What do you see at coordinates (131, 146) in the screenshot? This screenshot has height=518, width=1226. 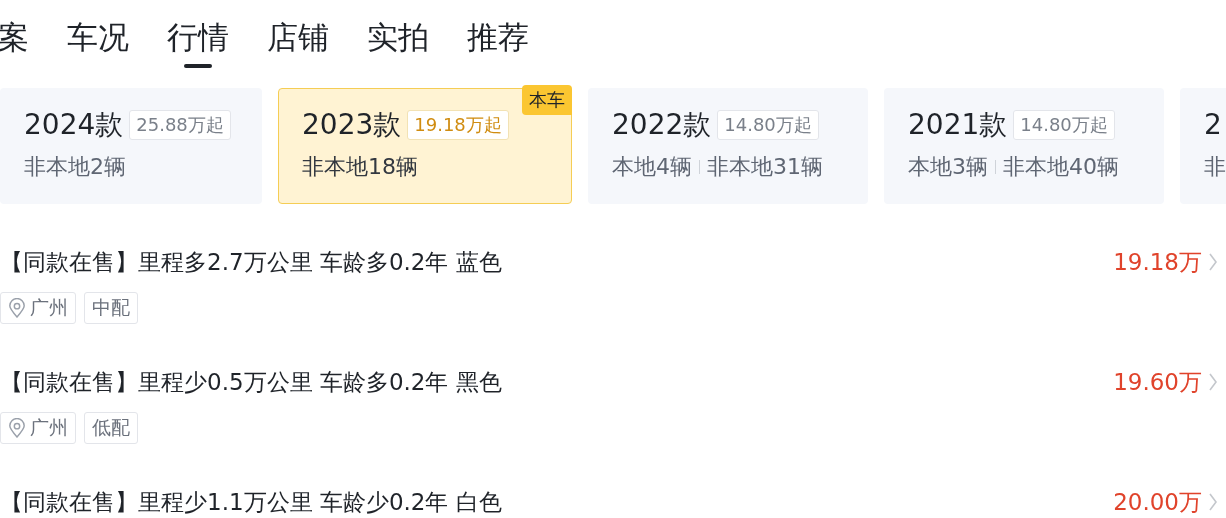 I see `model-year-card: 2024款 25.88万起 非本地2辆` at bounding box center [131, 146].